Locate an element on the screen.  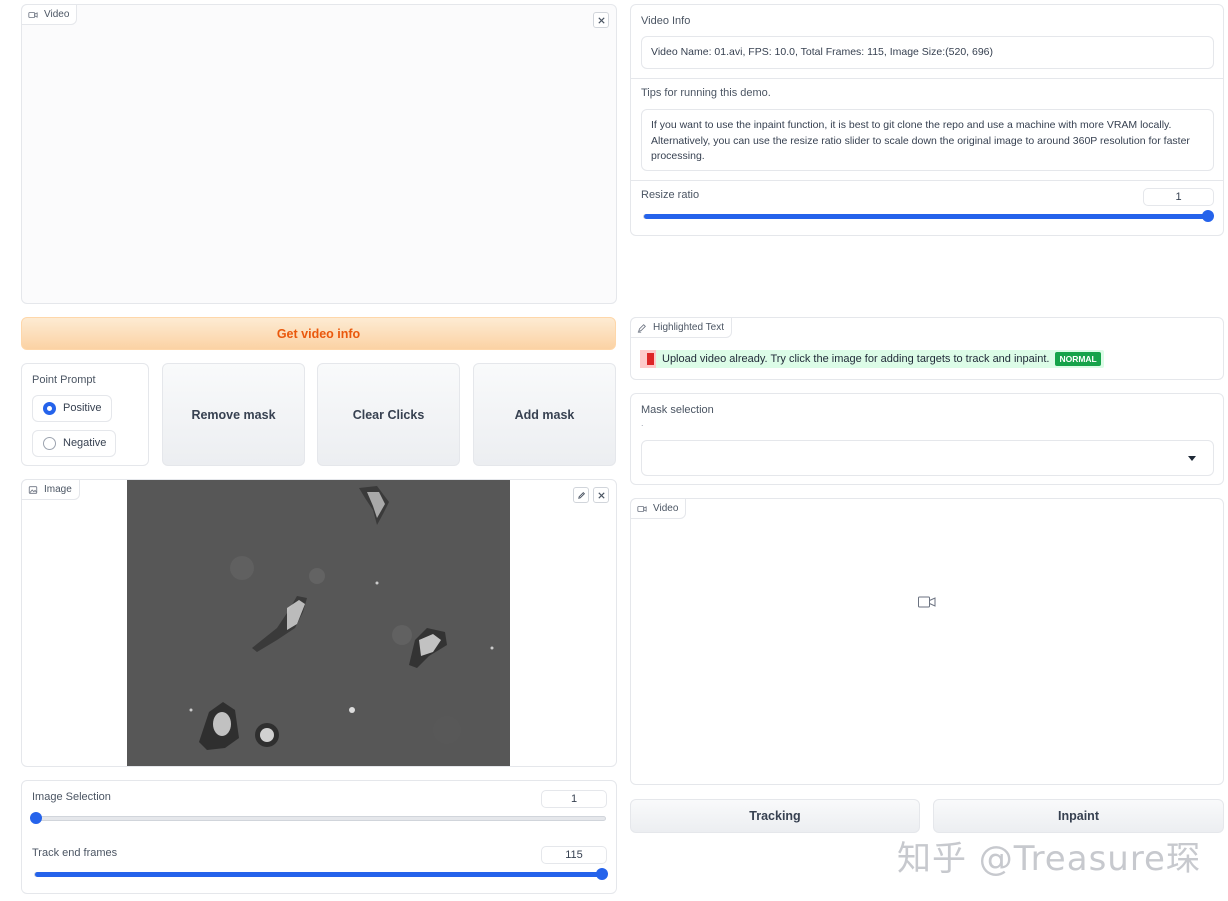
video-info-label: Video Info is located at coordinates (666, 21).